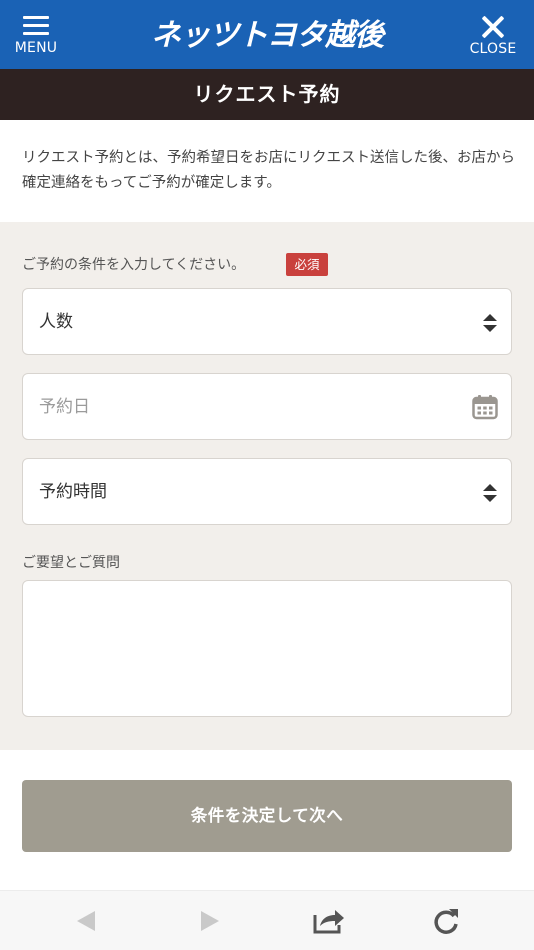 This screenshot has height=950, width=534. Describe the element at coordinates (71, 563) in the screenshot. I see `requests-label: ご要望とご質問` at that location.